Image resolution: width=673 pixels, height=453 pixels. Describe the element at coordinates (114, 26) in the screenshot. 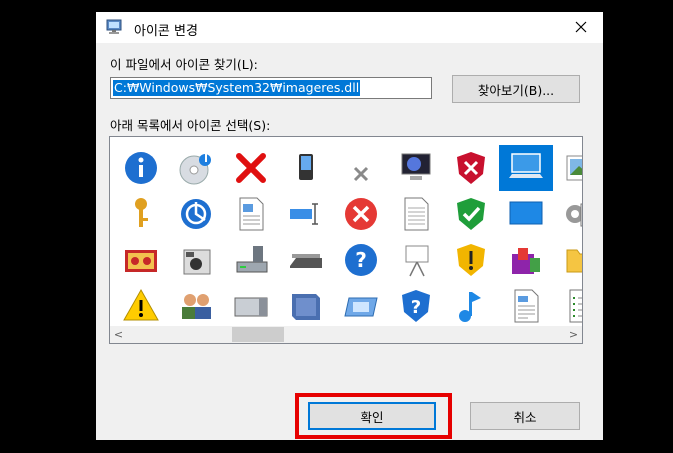

I see `window-app-icon` at that location.